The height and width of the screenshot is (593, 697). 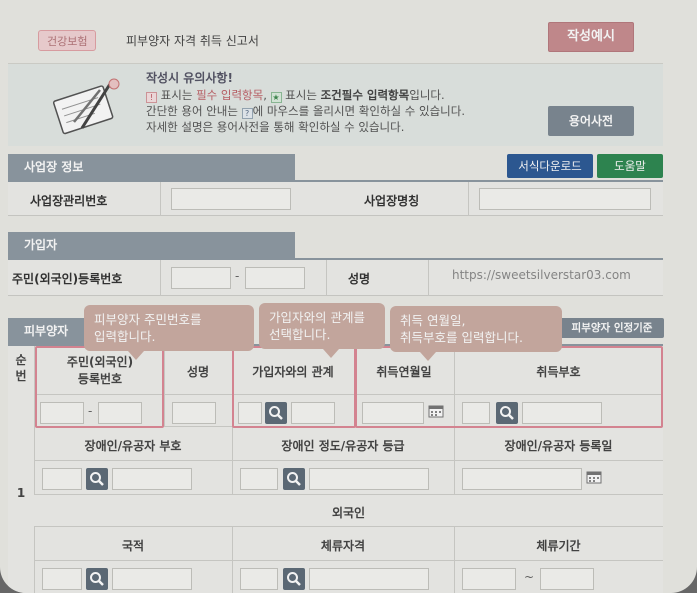 What do you see at coordinates (343, 446) in the screenshot?
I see `col-header-disabled-grade: 장애인 정도/유공자 등급` at bounding box center [343, 446].